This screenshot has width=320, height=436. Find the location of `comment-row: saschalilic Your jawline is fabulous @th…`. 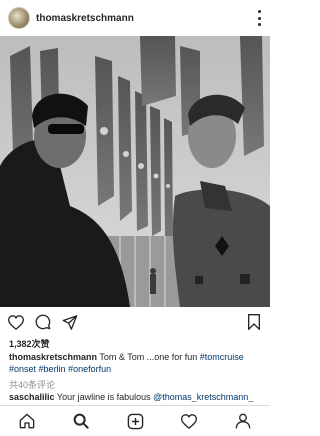

comment-row: saschalilic Your jawline is fabulous @th… is located at coordinates (139, 397).